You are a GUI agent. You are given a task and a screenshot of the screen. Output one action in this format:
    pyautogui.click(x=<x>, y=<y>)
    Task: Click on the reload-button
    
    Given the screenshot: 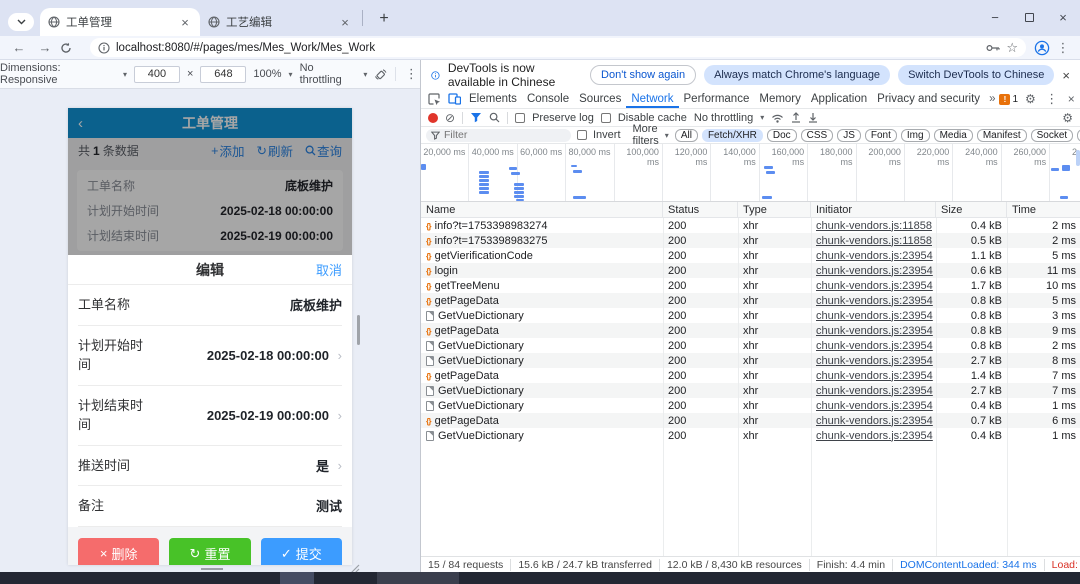 What is the action you would take?
    pyautogui.click(x=71, y=48)
    